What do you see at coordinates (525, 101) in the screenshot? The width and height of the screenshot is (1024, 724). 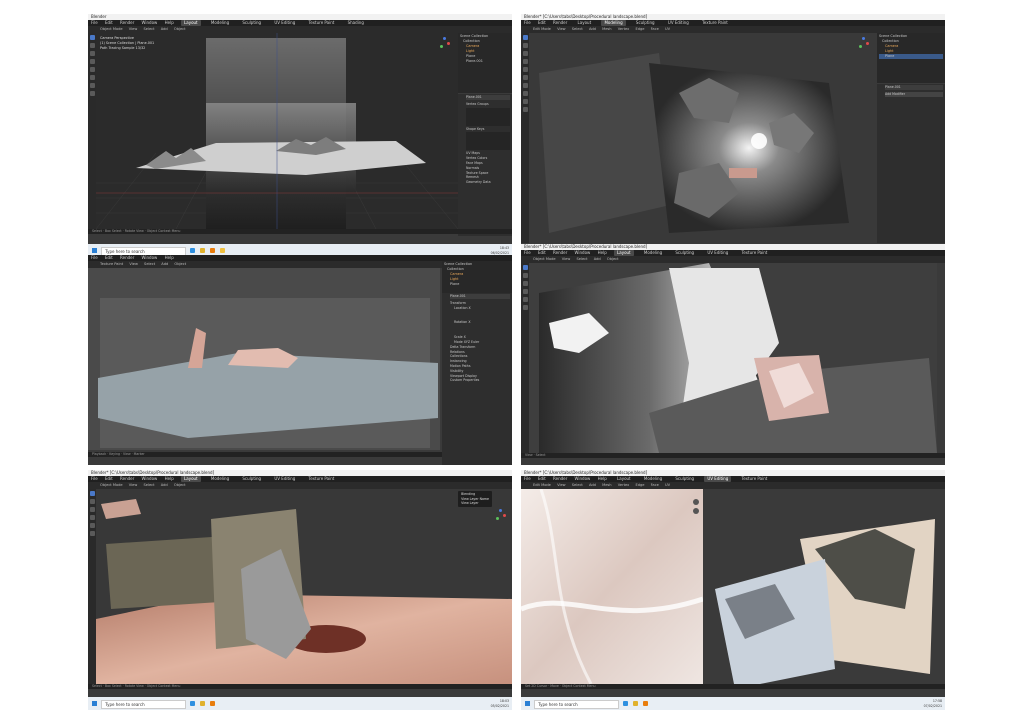 I see `loop-cut-icon` at bounding box center [525, 101].